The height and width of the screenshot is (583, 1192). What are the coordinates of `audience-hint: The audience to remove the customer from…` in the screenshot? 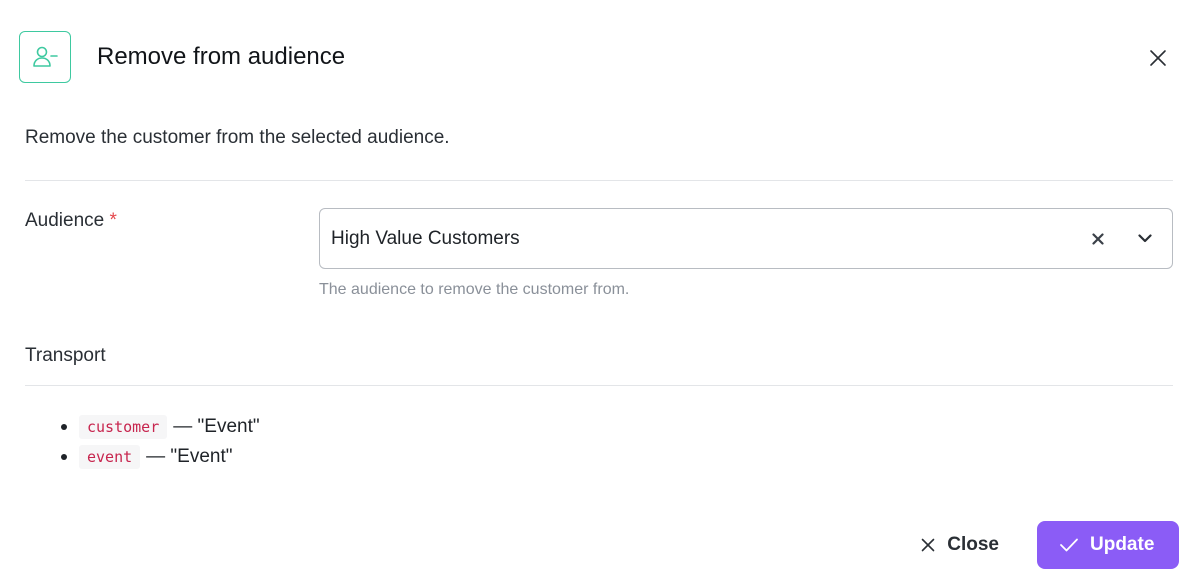 It's located at (474, 289).